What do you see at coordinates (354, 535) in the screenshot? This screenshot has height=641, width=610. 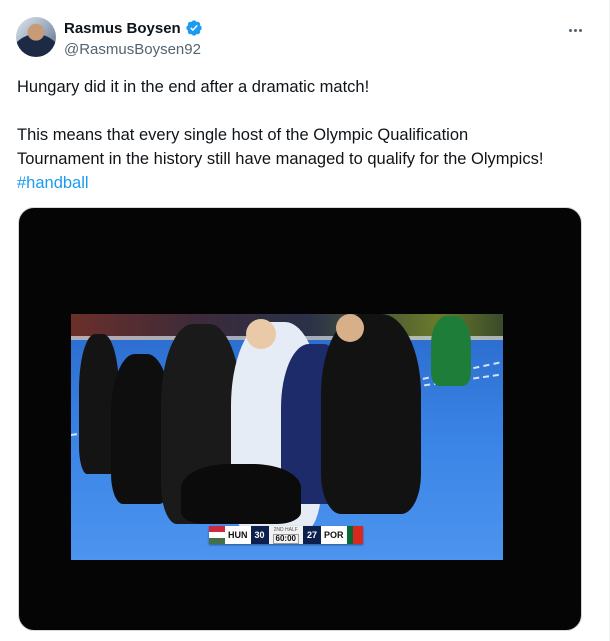 I see `portugal-flag-icon` at bounding box center [354, 535].